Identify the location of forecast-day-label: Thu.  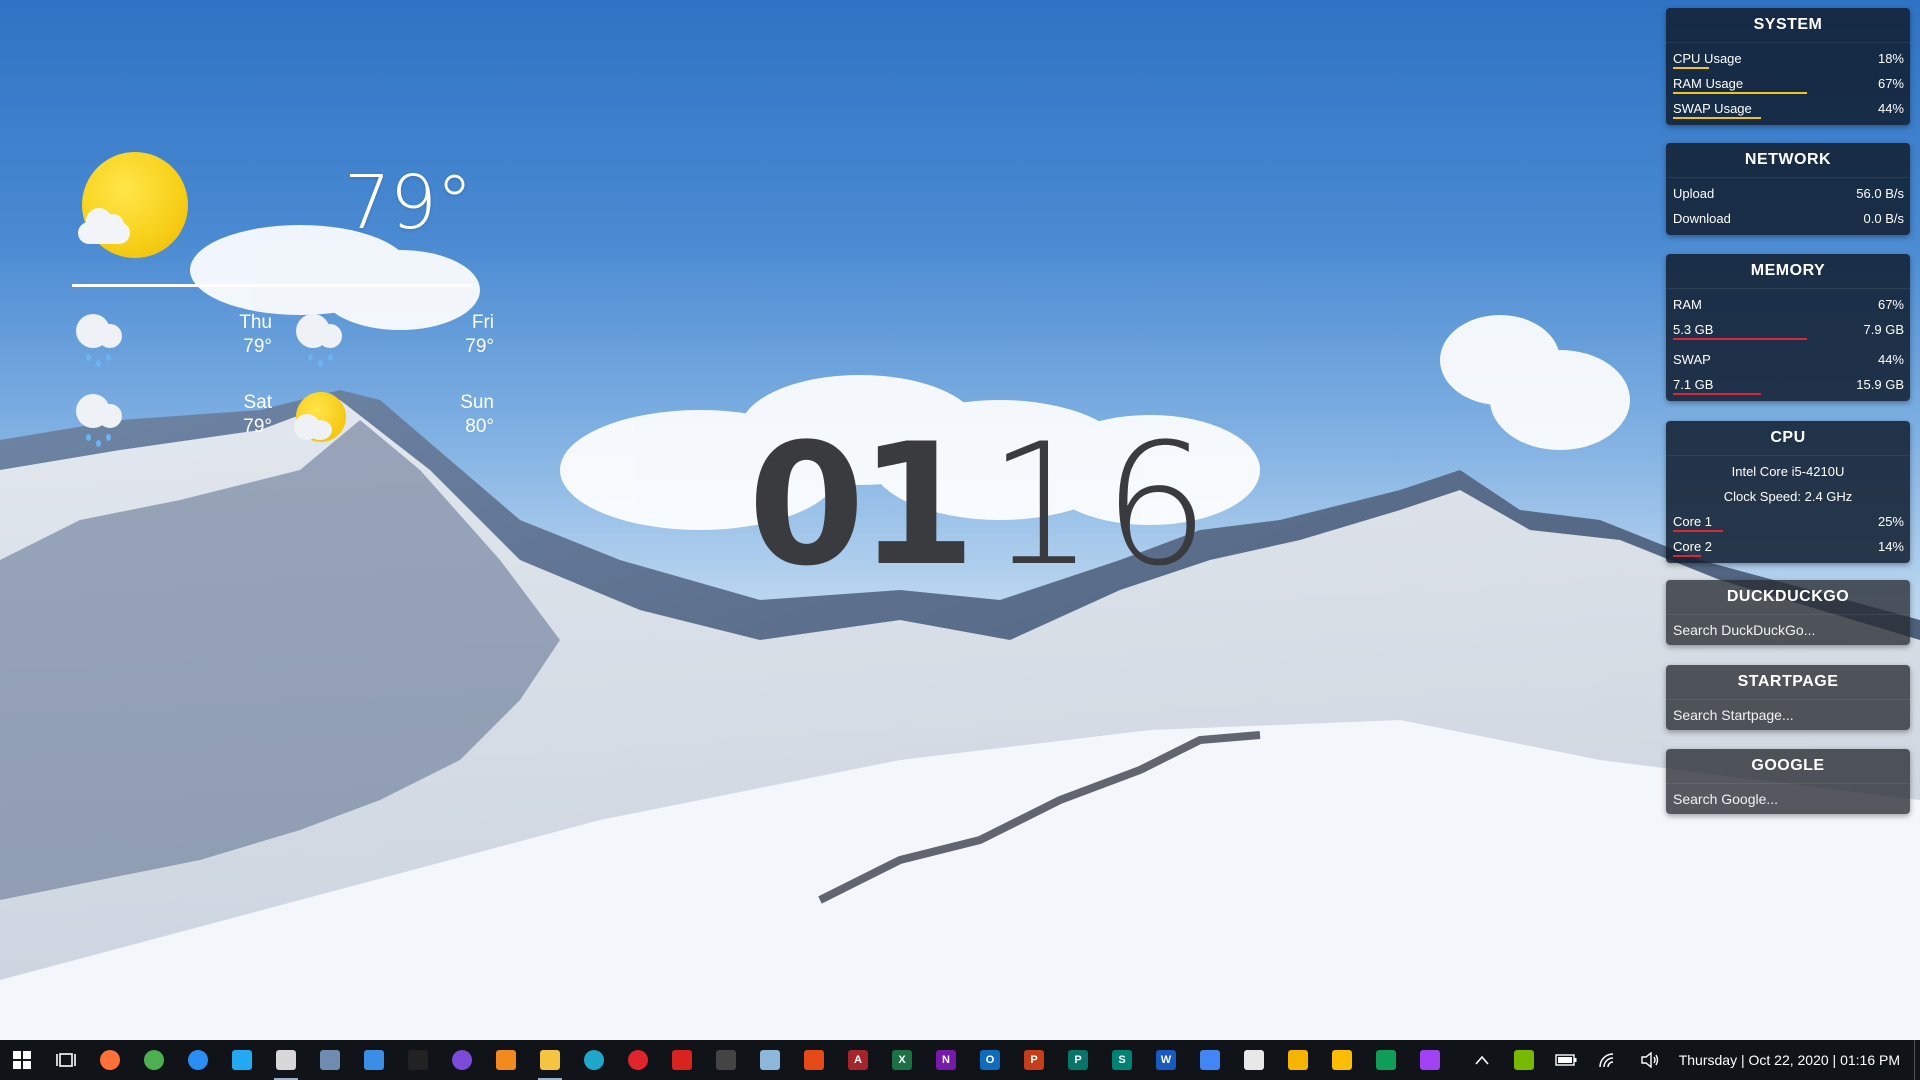
(255, 322).